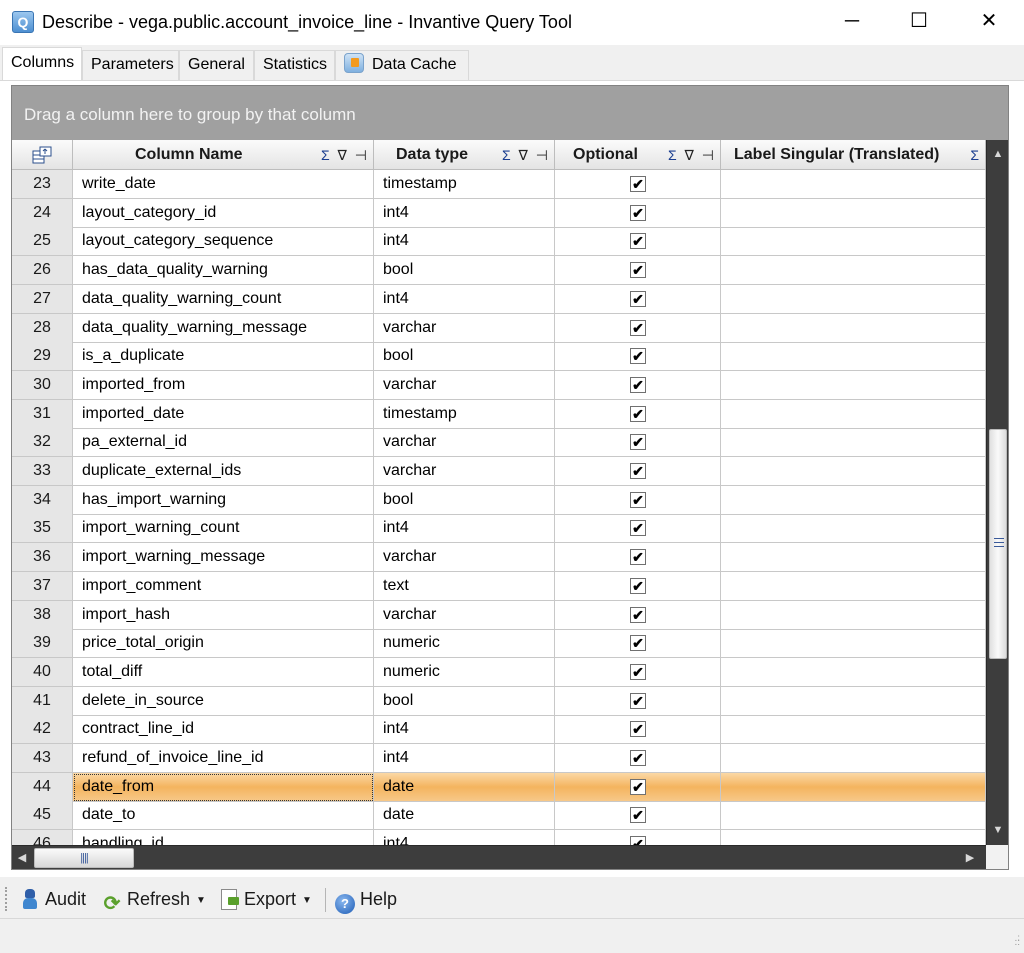 This screenshot has height=953, width=1024. Describe the element at coordinates (853, 155) in the screenshot. I see `column-header-label-singular: Label Singular (Translated) Σ` at that location.